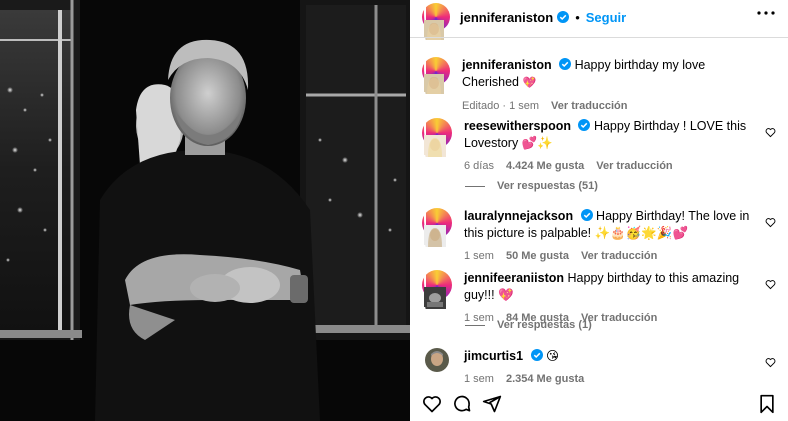 This screenshot has width=788, height=421. I want to click on comment-likes: 50 Me gusta, so click(537, 256).